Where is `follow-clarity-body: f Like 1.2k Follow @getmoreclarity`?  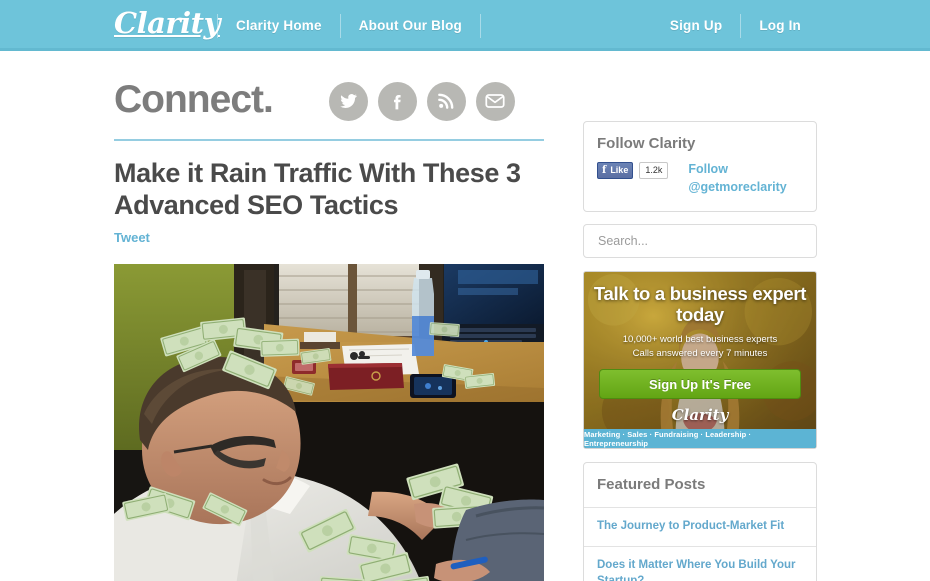 follow-clarity-body: f Like 1.2k Follow @getmoreclarity is located at coordinates (700, 184).